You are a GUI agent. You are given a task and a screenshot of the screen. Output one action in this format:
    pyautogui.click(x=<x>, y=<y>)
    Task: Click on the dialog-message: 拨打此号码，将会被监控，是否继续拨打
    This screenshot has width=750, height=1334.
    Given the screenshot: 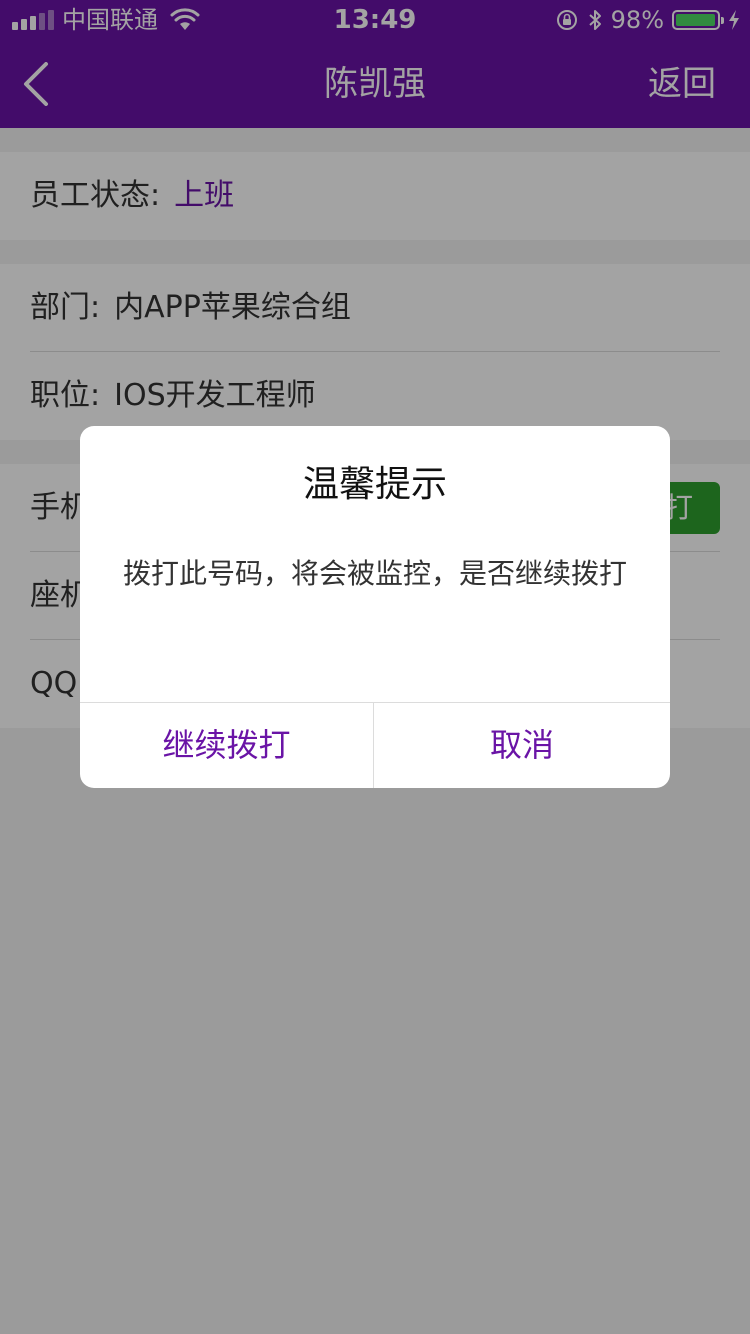 What is the action you would take?
    pyautogui.click(x=374, y=573)
    